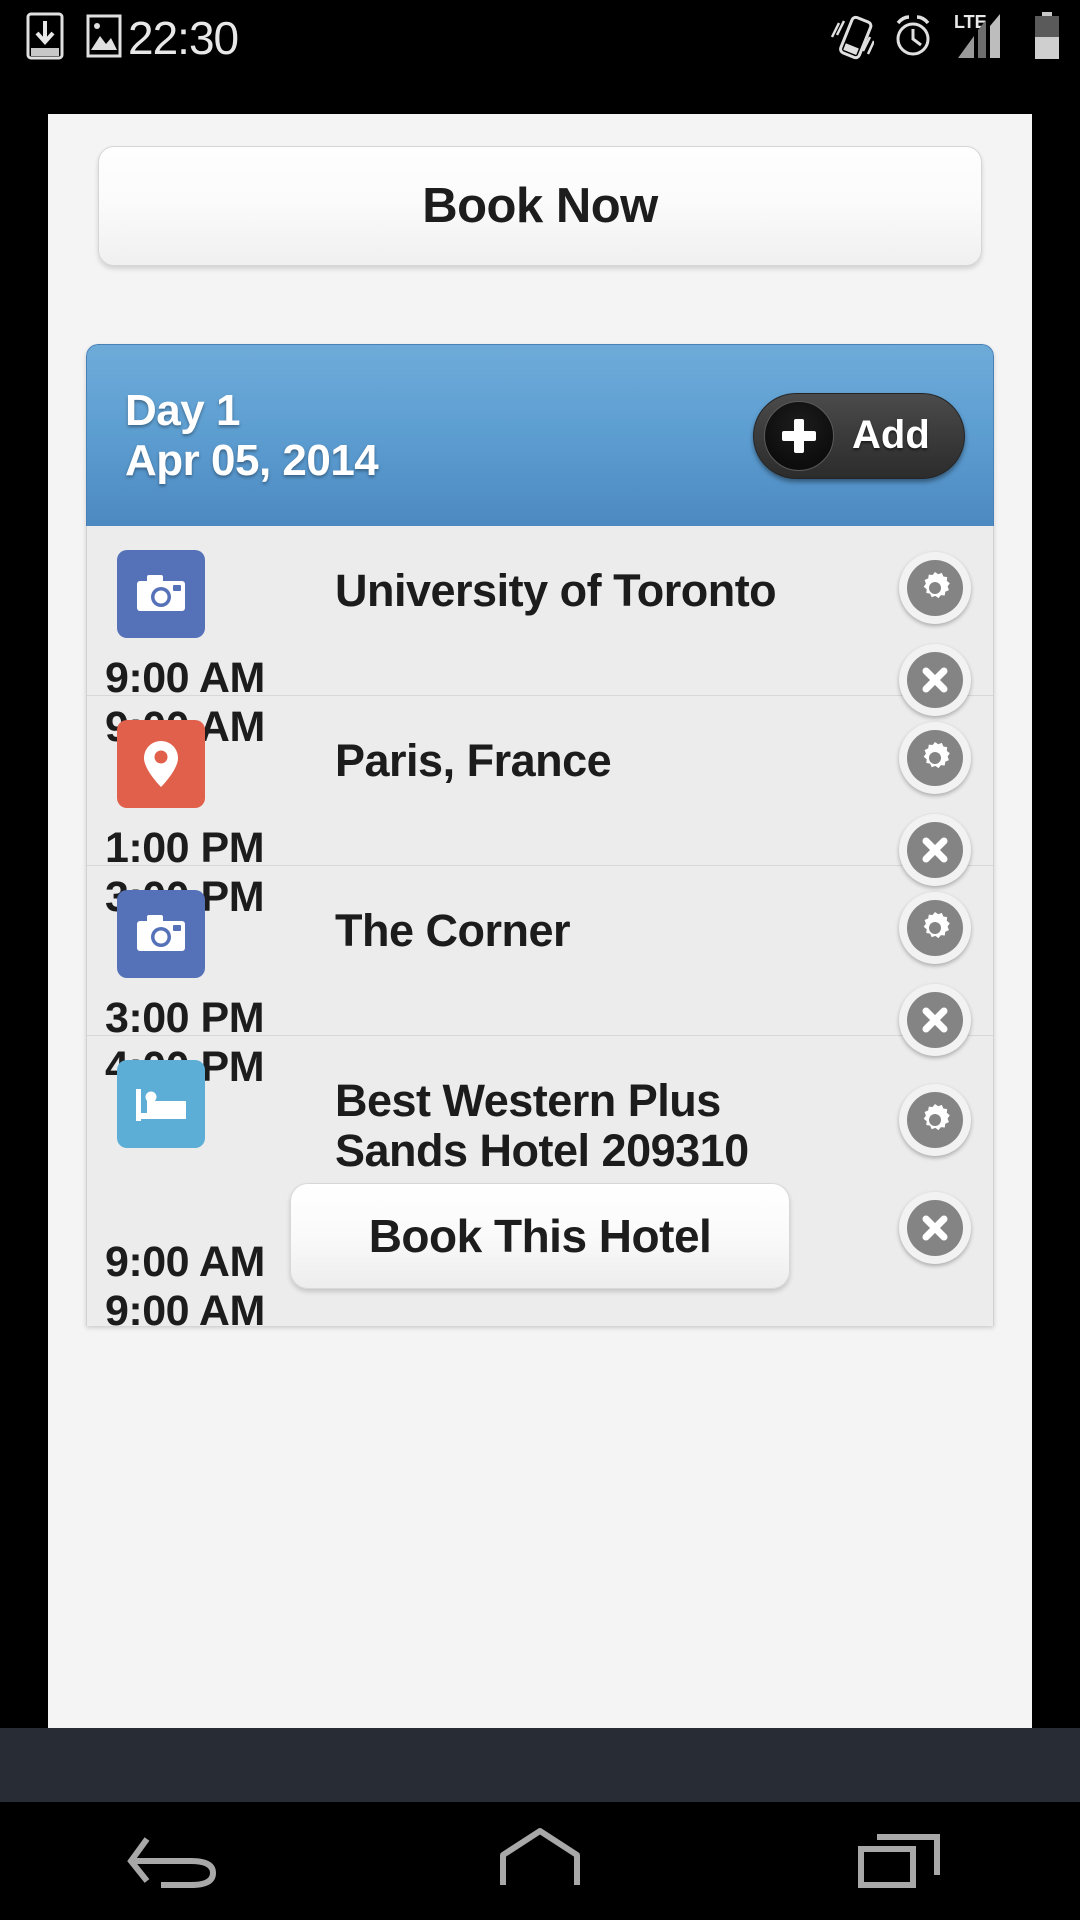  I want to click on book-this-hotel-button: Book This Hotel, so click(540, 1235).